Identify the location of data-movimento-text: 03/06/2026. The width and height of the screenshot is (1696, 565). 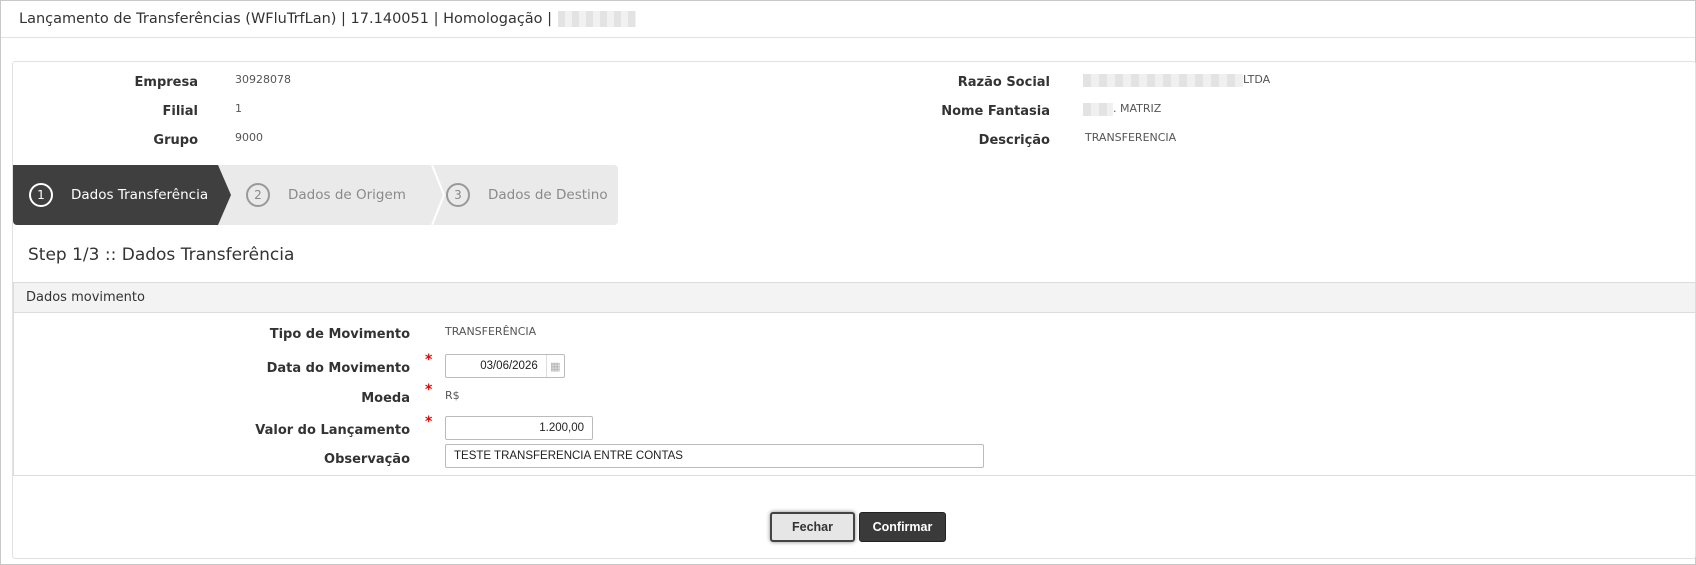
(509, 366).